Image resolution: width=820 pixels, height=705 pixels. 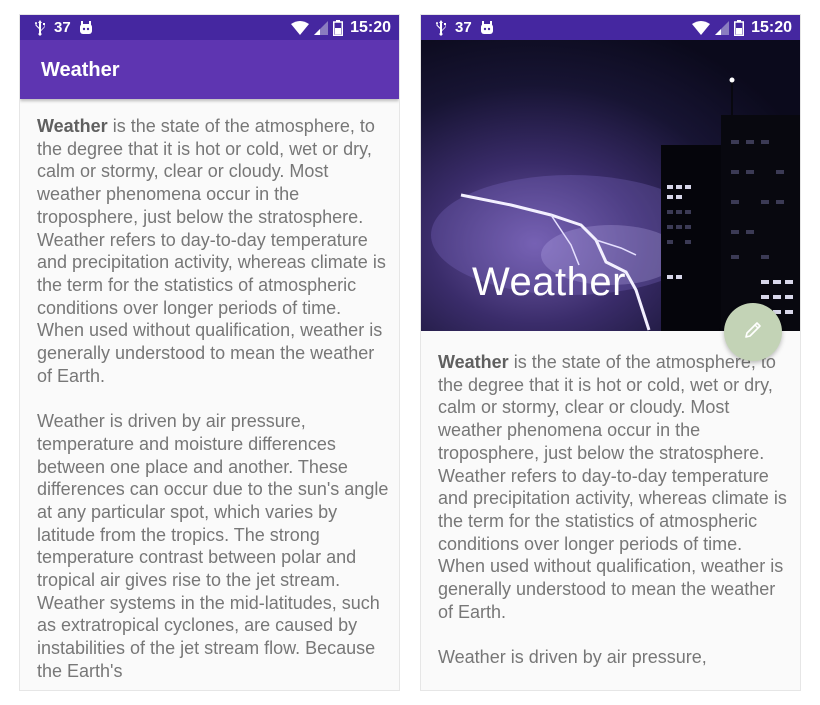 I want to click on edit-fab, so click(x=753, y=332).